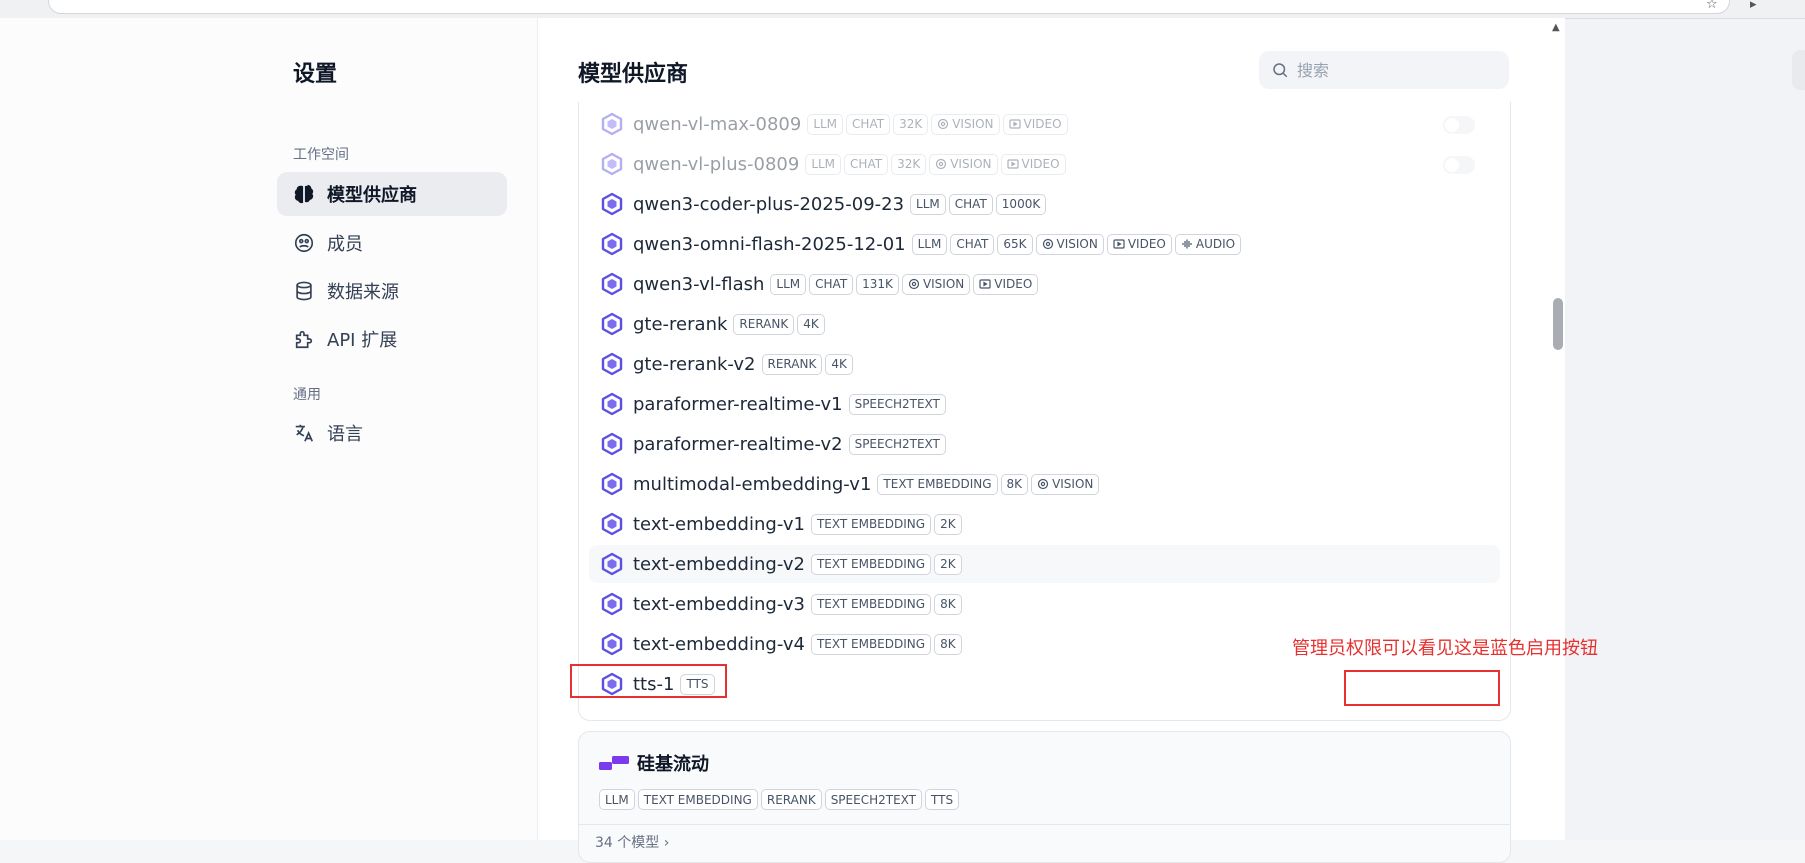  I want to click on model-row: qwen-vl-max-0809 LLM CHAT 32K VISION VIDEO, so click(1044, 124).